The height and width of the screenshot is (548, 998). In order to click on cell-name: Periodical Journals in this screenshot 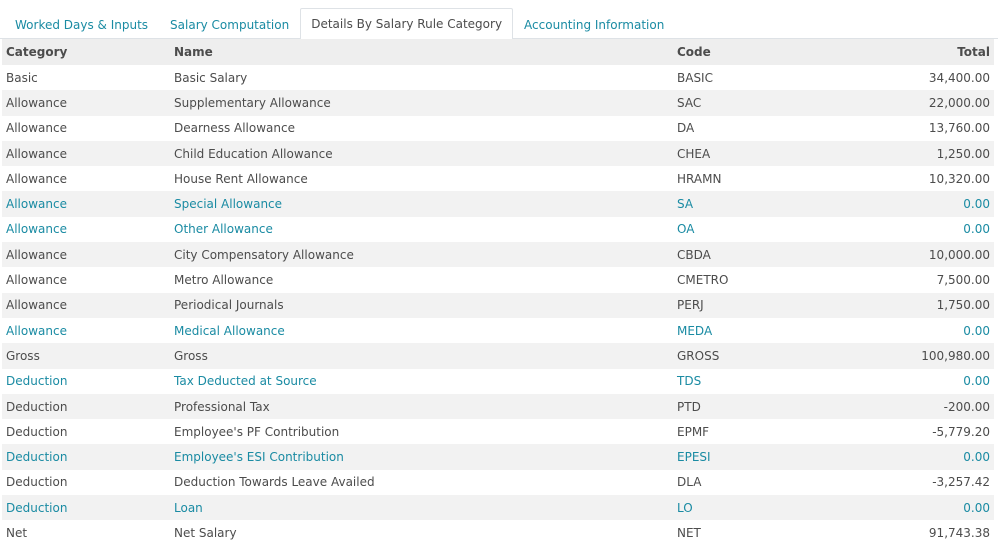, I will do `click(229, 305)`.